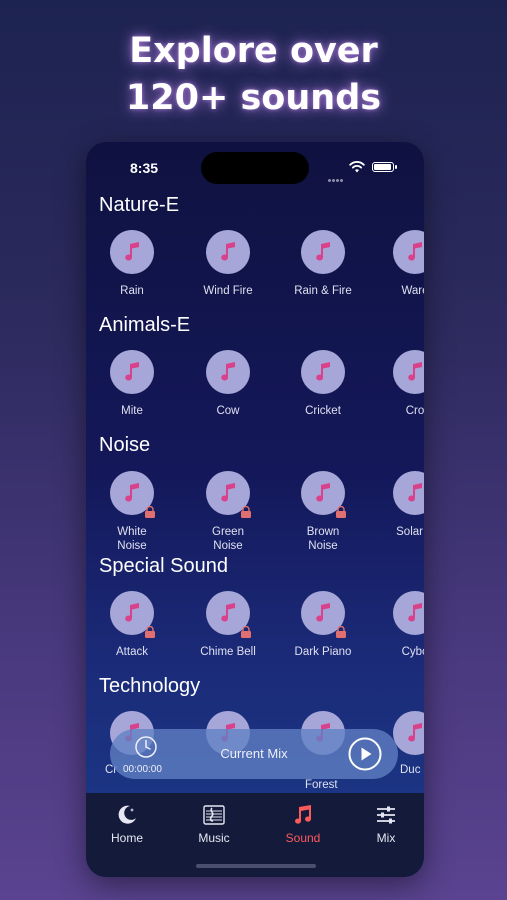  What do you see at coordinates (410, 770) in the screenshot?
I see `sound-label: Duc` at bounding box center [410, 770].